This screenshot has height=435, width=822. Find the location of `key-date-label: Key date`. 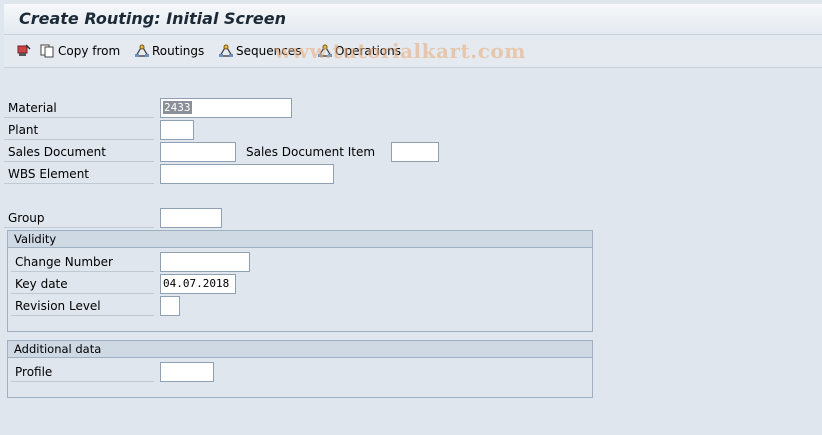

key-date-label: Key date is located at coordinates (82, 284).